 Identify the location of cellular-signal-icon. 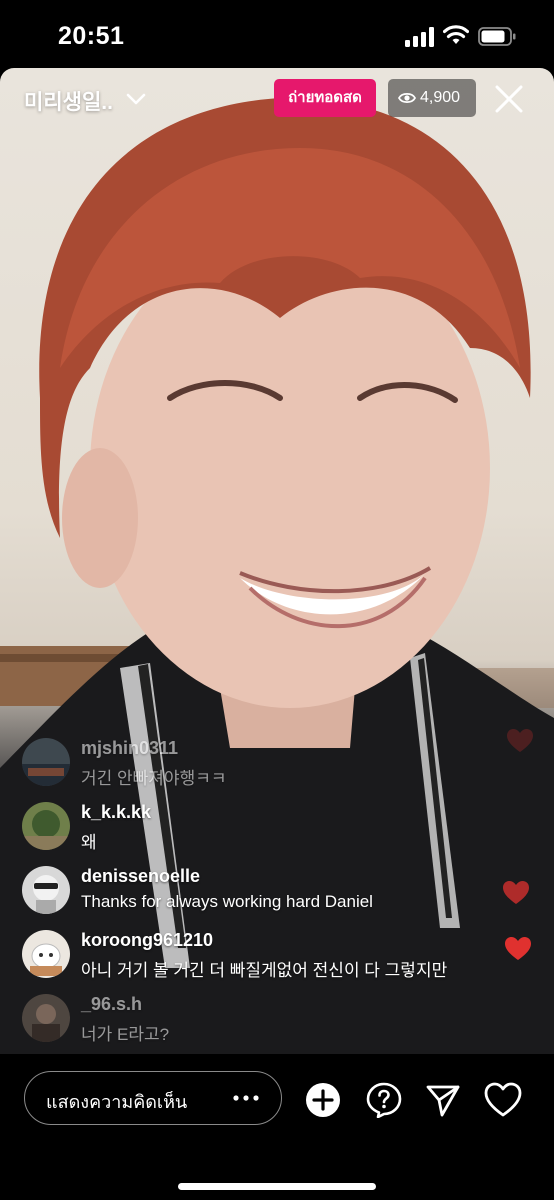
(419, 37).